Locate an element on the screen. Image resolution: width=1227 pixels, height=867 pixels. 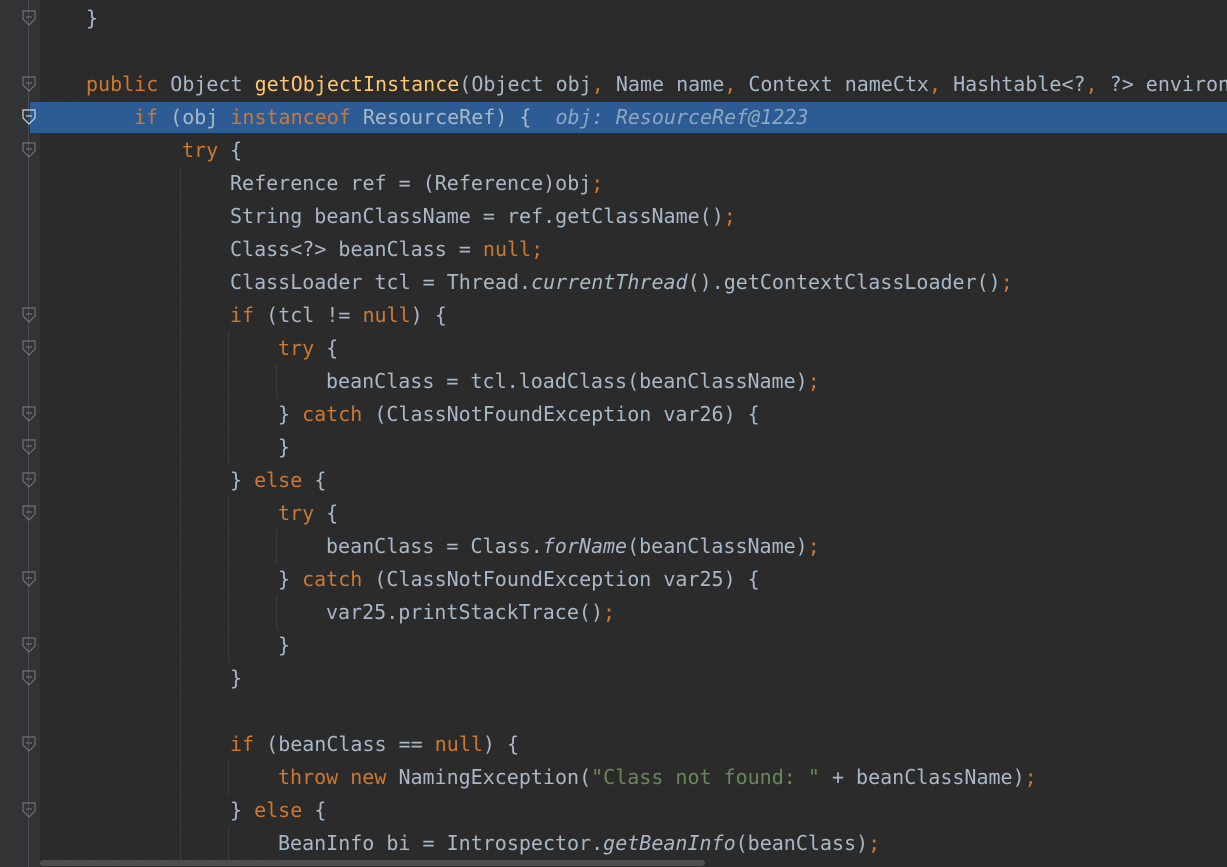
code-text: if (tcl != null) { is located at coordinates (338, 315).